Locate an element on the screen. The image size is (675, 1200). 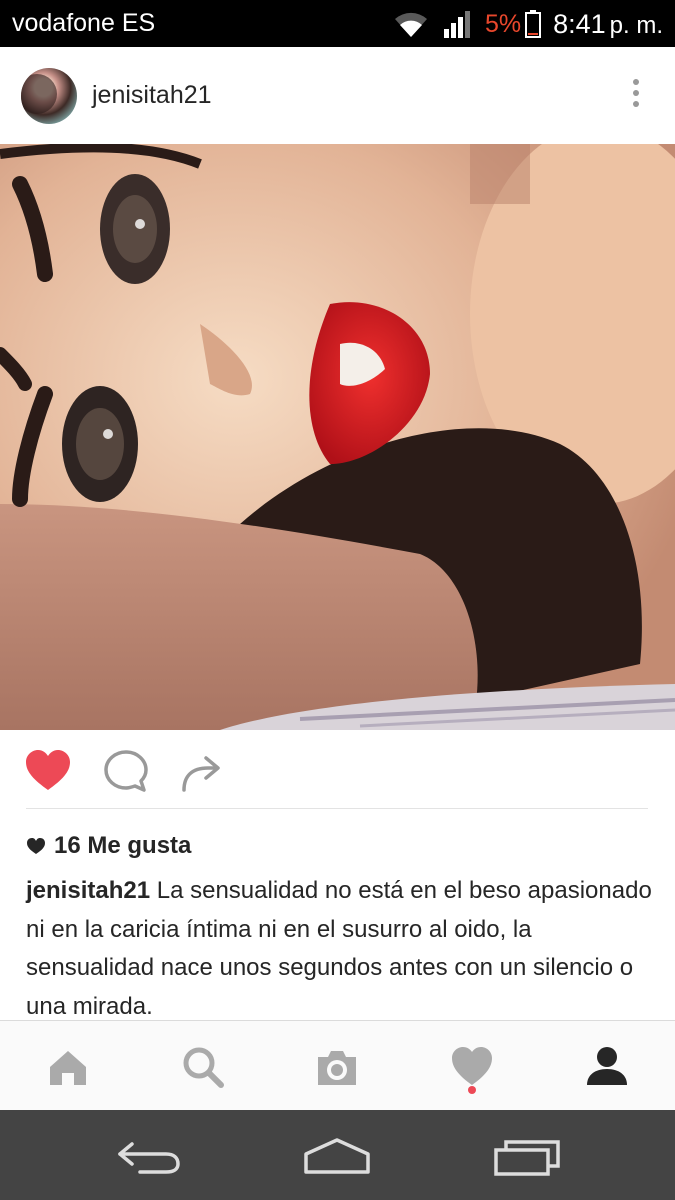
system-nav-bar is located at coordinates (337, 1155).